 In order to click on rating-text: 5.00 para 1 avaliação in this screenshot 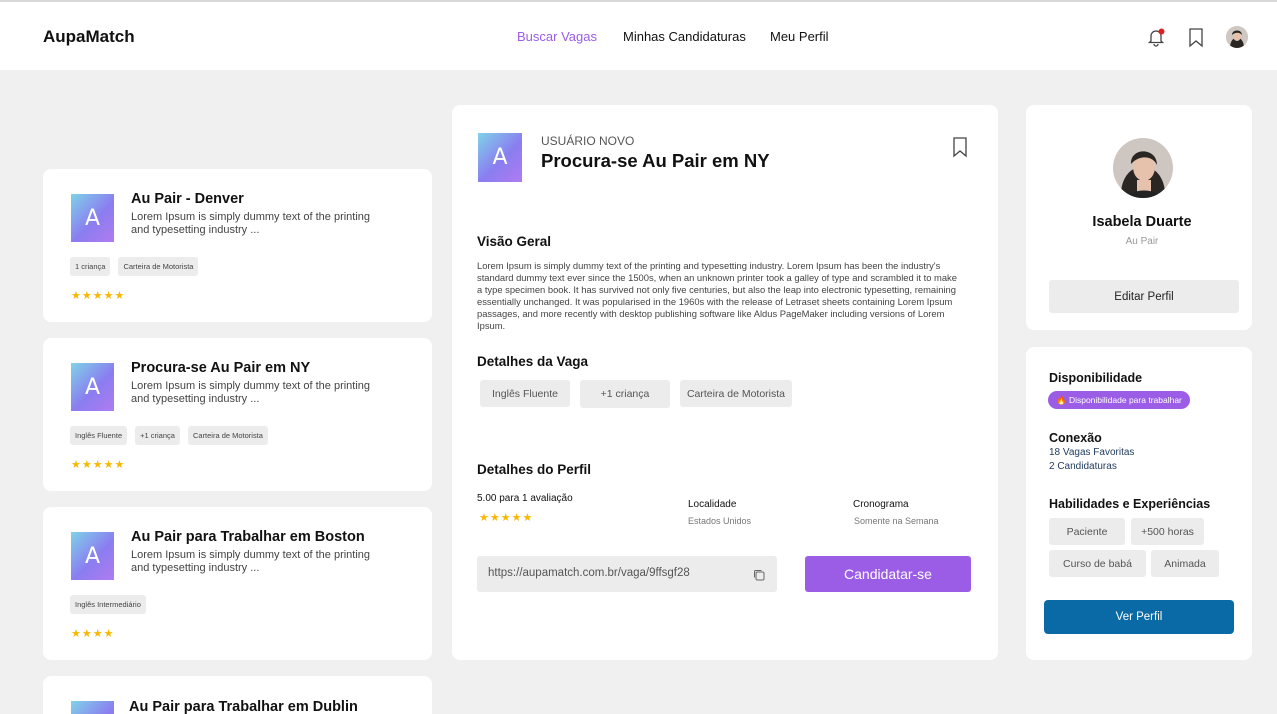, I will do `click(525, 498)`.